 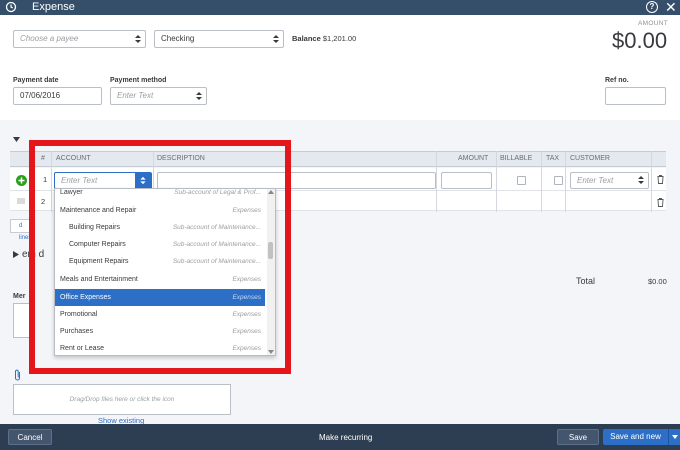 What do you see at coordinates (21, 180) in the screenshot?
I see `add-line-icon` at bounding box center [21, 180].